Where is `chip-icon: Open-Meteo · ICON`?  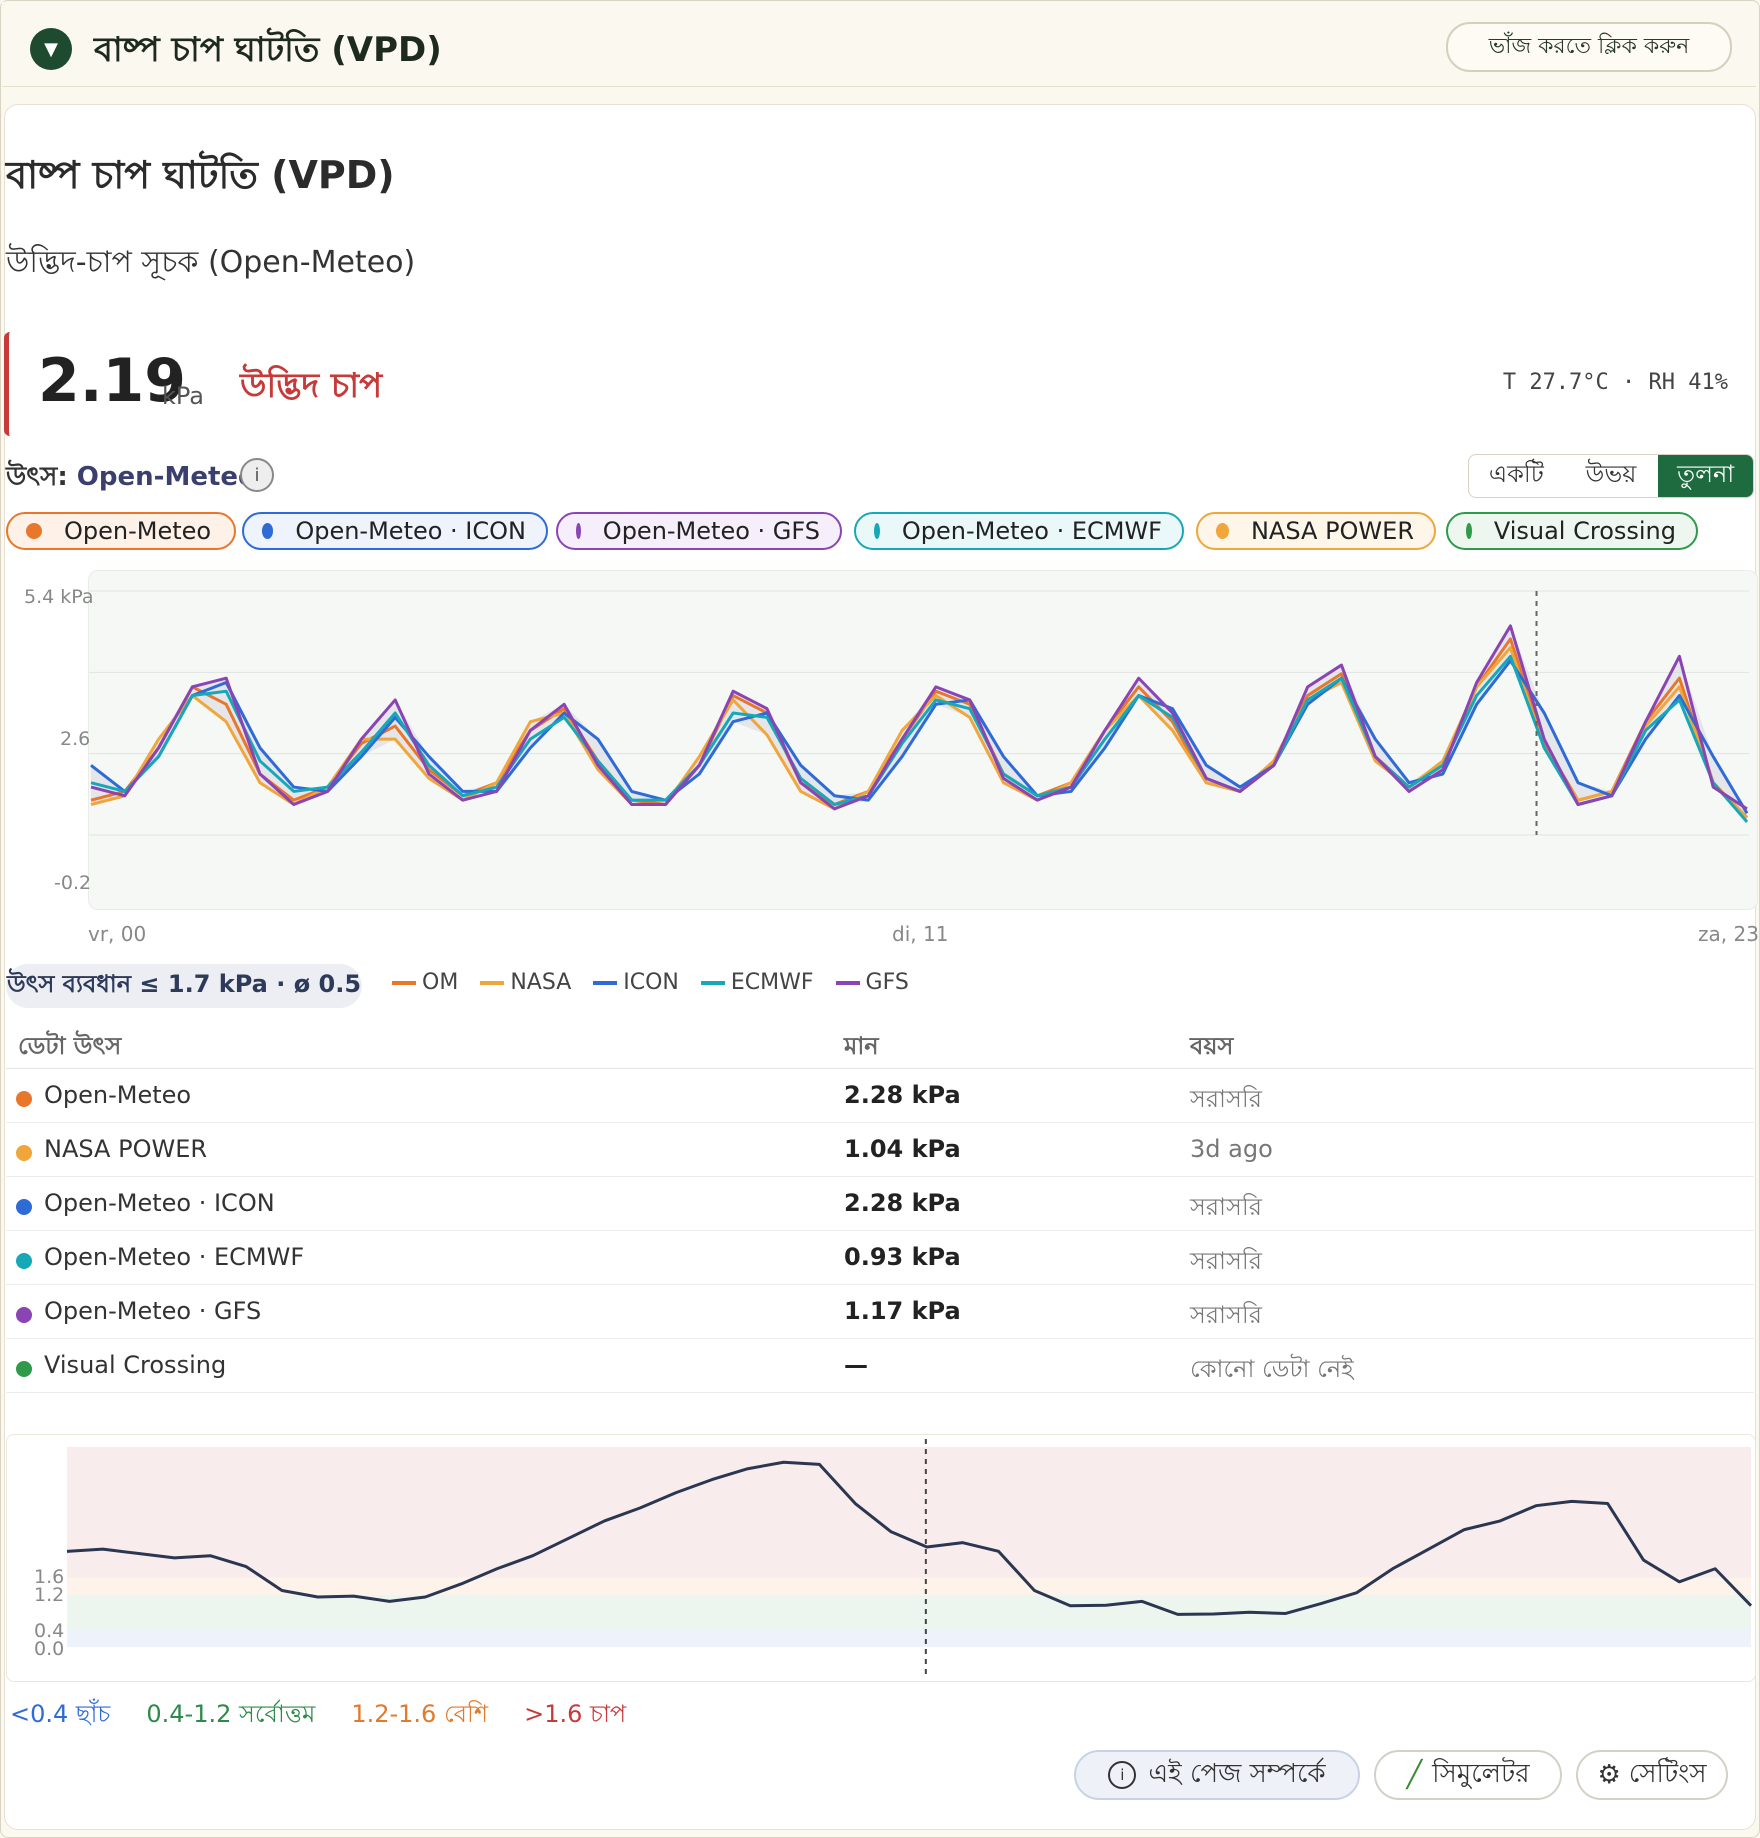 chip-icon: Open-Meteo · ICON is located at coordinates (395, 531).